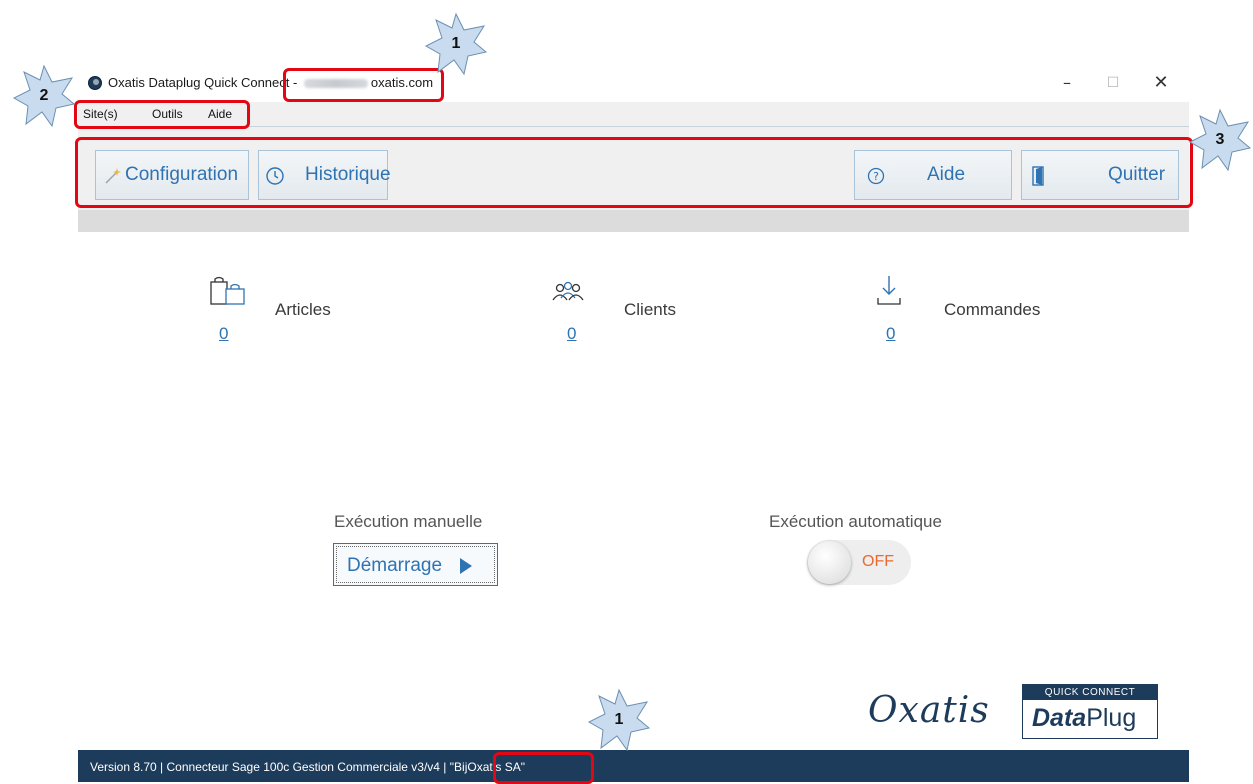 The width and height of the screenshot is (1253, 784). I want to click on dataplug-logo: QUICK CONNECT DataPlug, so click(1090, 711).